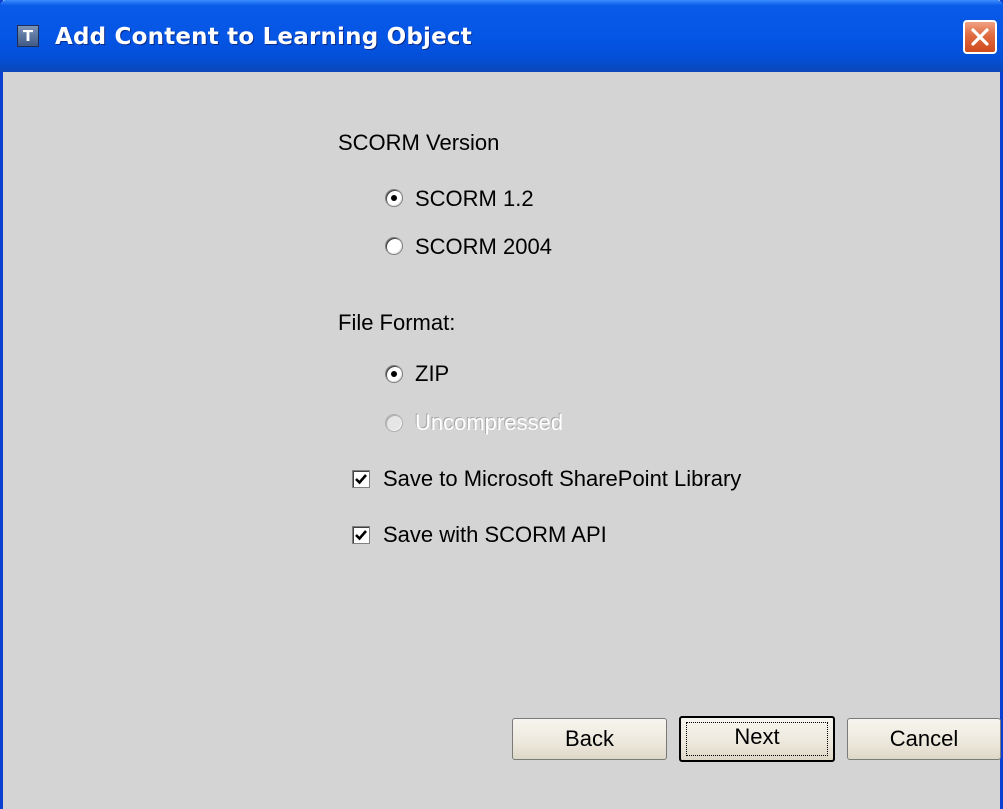 Image resolution: width=1003 pixels, height=809 pixels. Describe the element at coordinates (394, 423) in the screenshot. I see `radio-uncompressed` at that location.